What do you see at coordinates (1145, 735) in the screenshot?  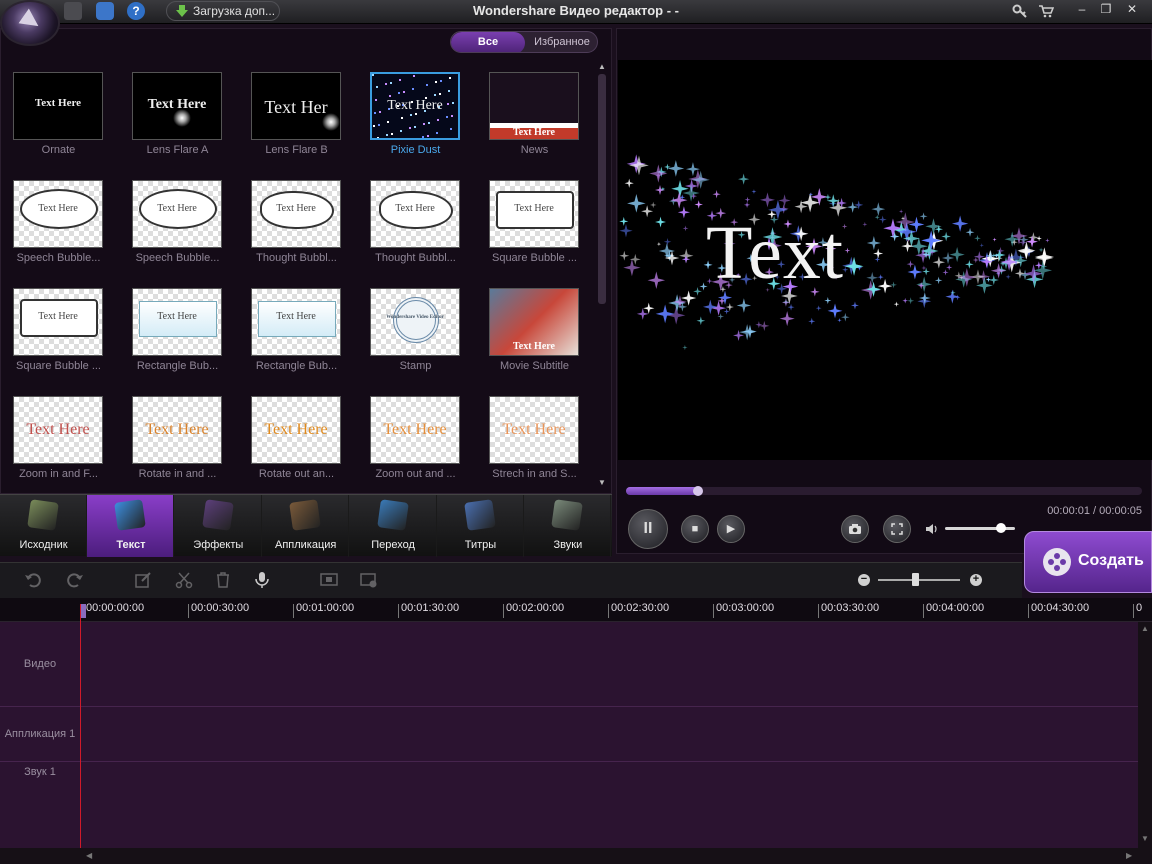 I see `timeline-vertical-scrollbar: ▲ ▼` at bounding box center [1145, 735].